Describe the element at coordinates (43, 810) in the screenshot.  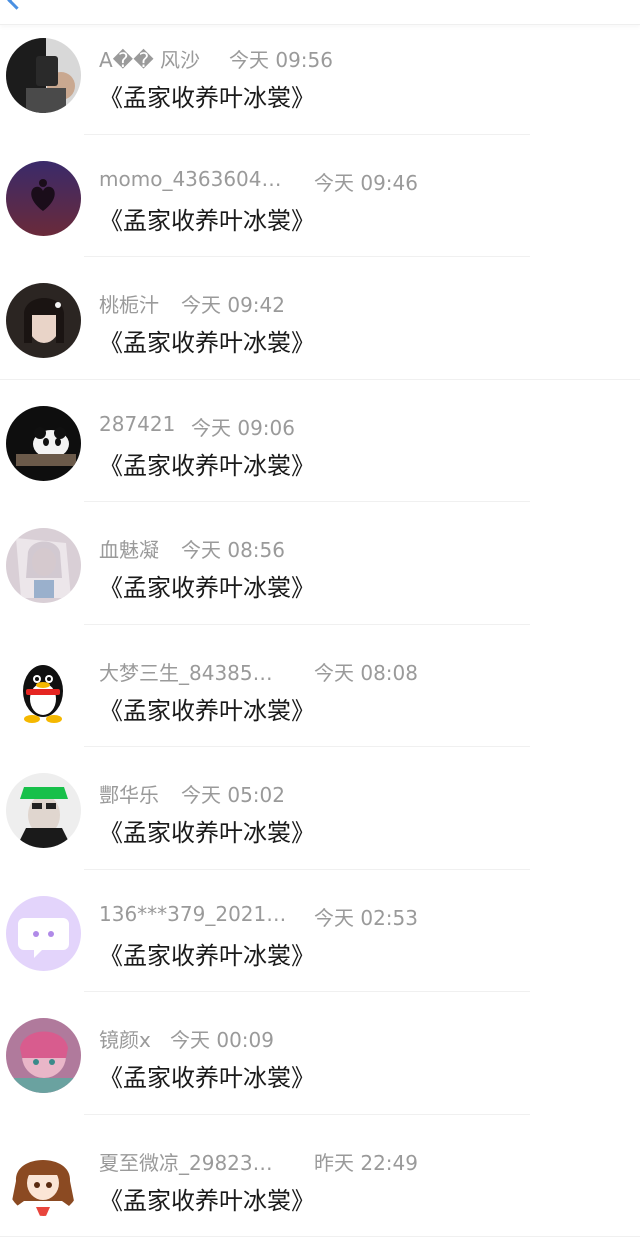
I see `avatar-man-green-hat-icon` at that location.